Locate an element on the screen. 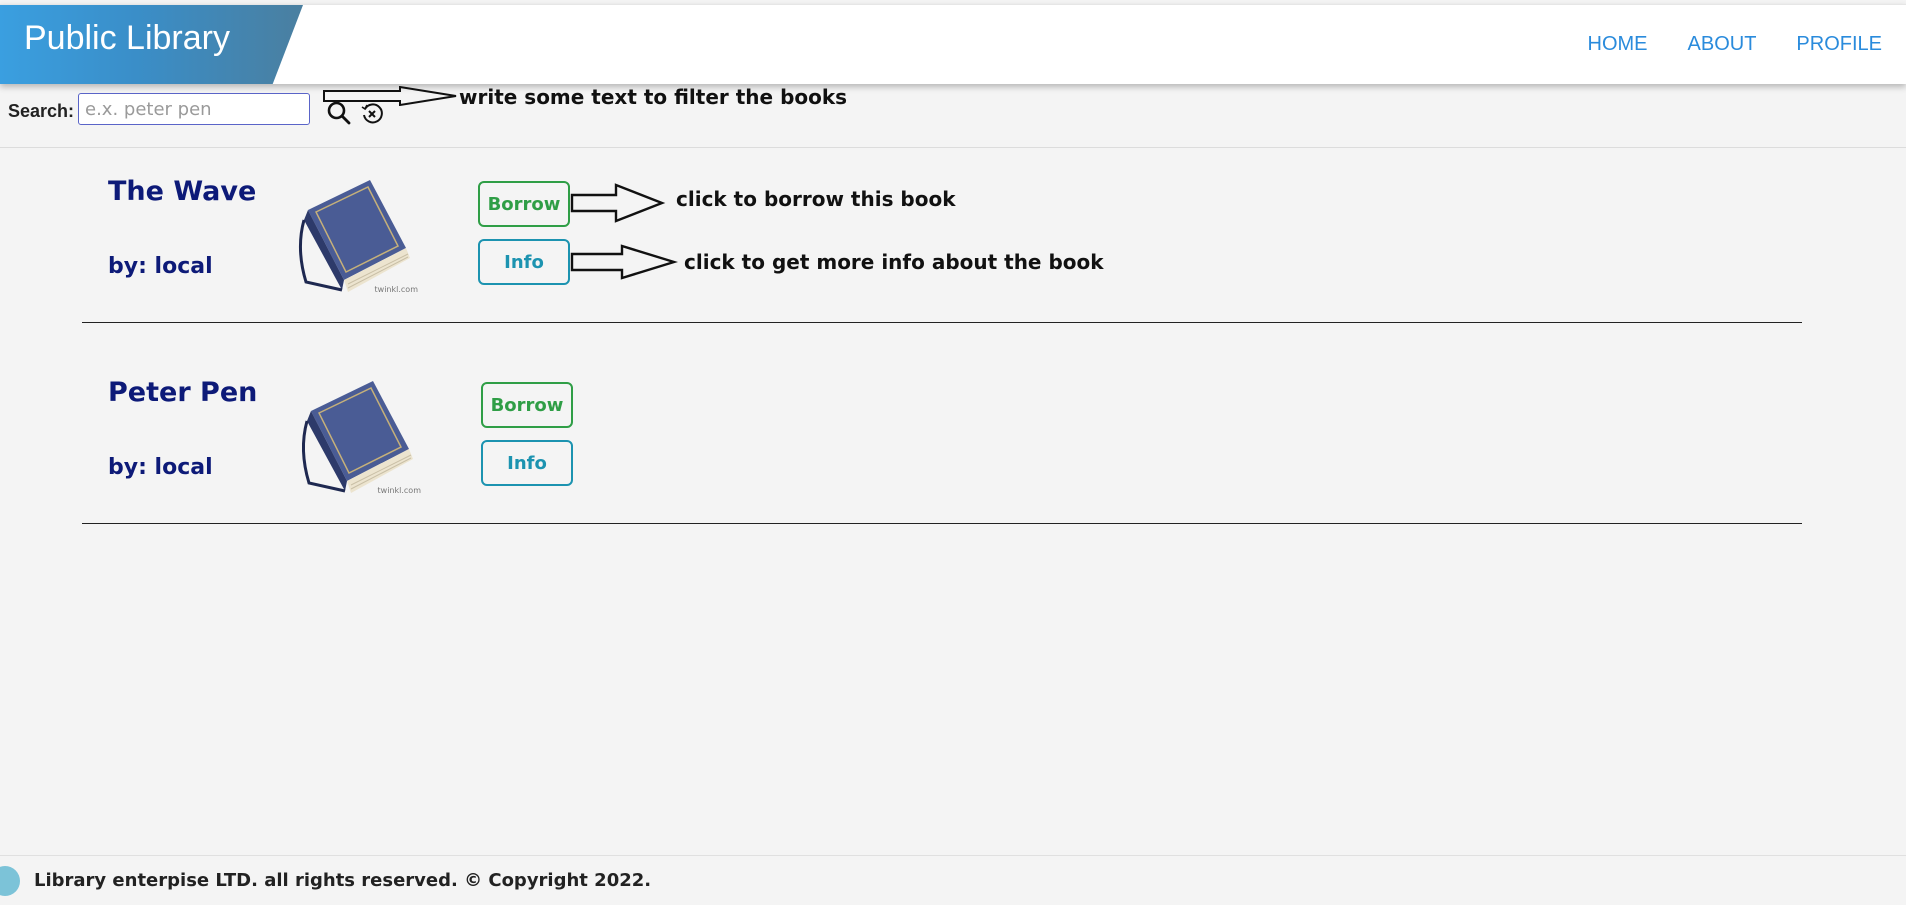  book-title: The Wave is located at coordinates (182, 191).